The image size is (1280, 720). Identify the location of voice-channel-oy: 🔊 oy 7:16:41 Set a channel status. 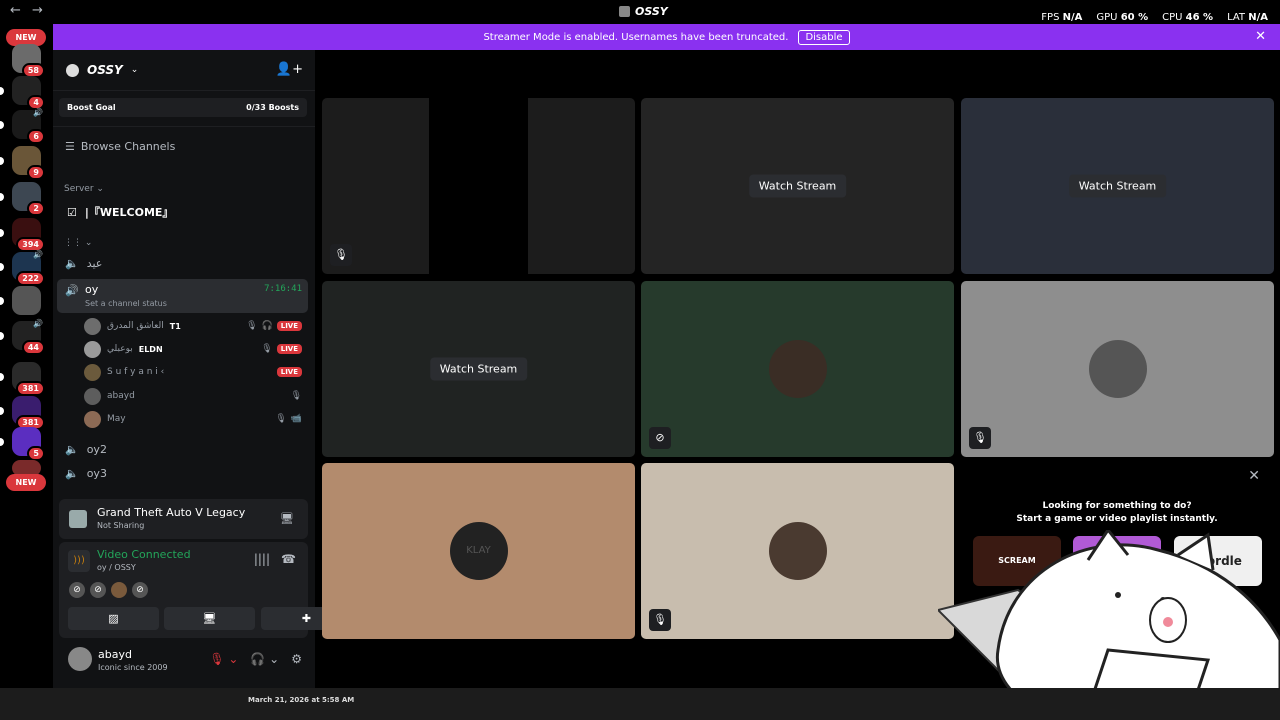
(182, 296).